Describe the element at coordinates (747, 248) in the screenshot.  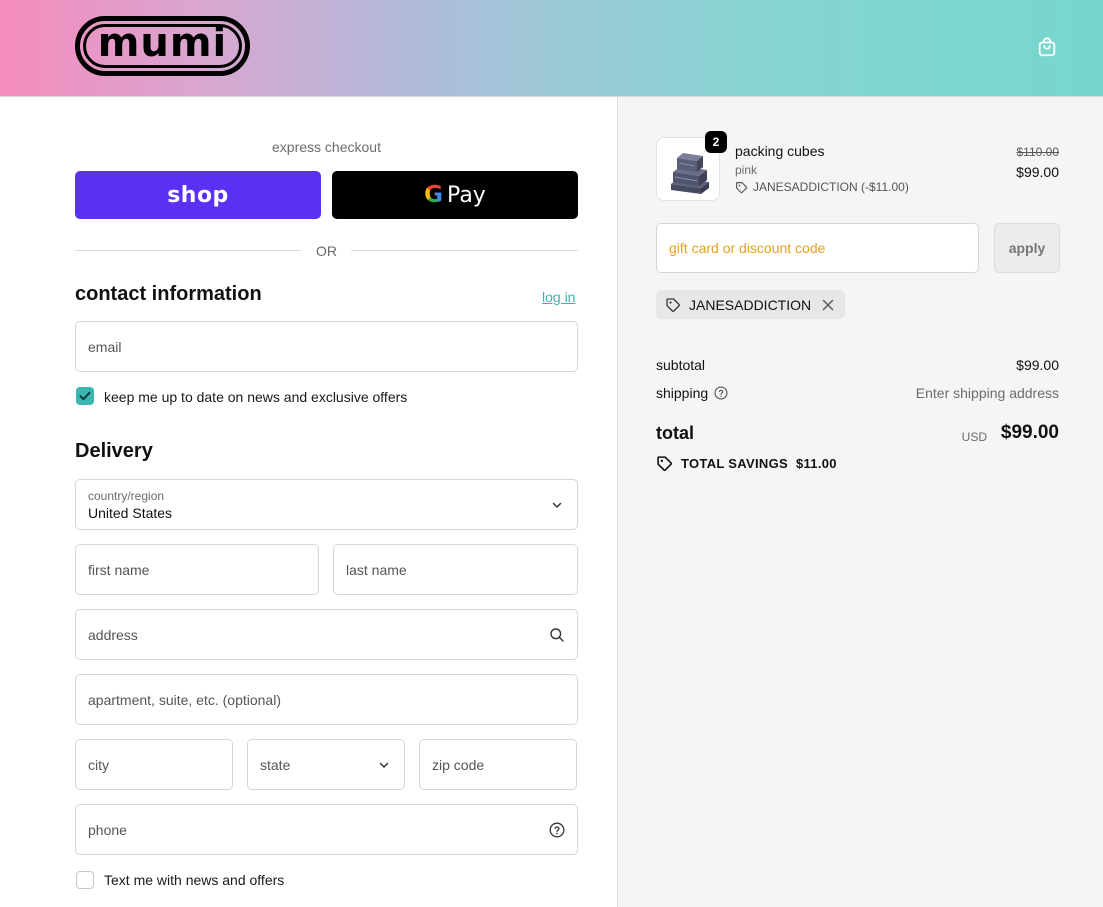
I see `discount-code-placeholder: gift card or discount code` at that location.